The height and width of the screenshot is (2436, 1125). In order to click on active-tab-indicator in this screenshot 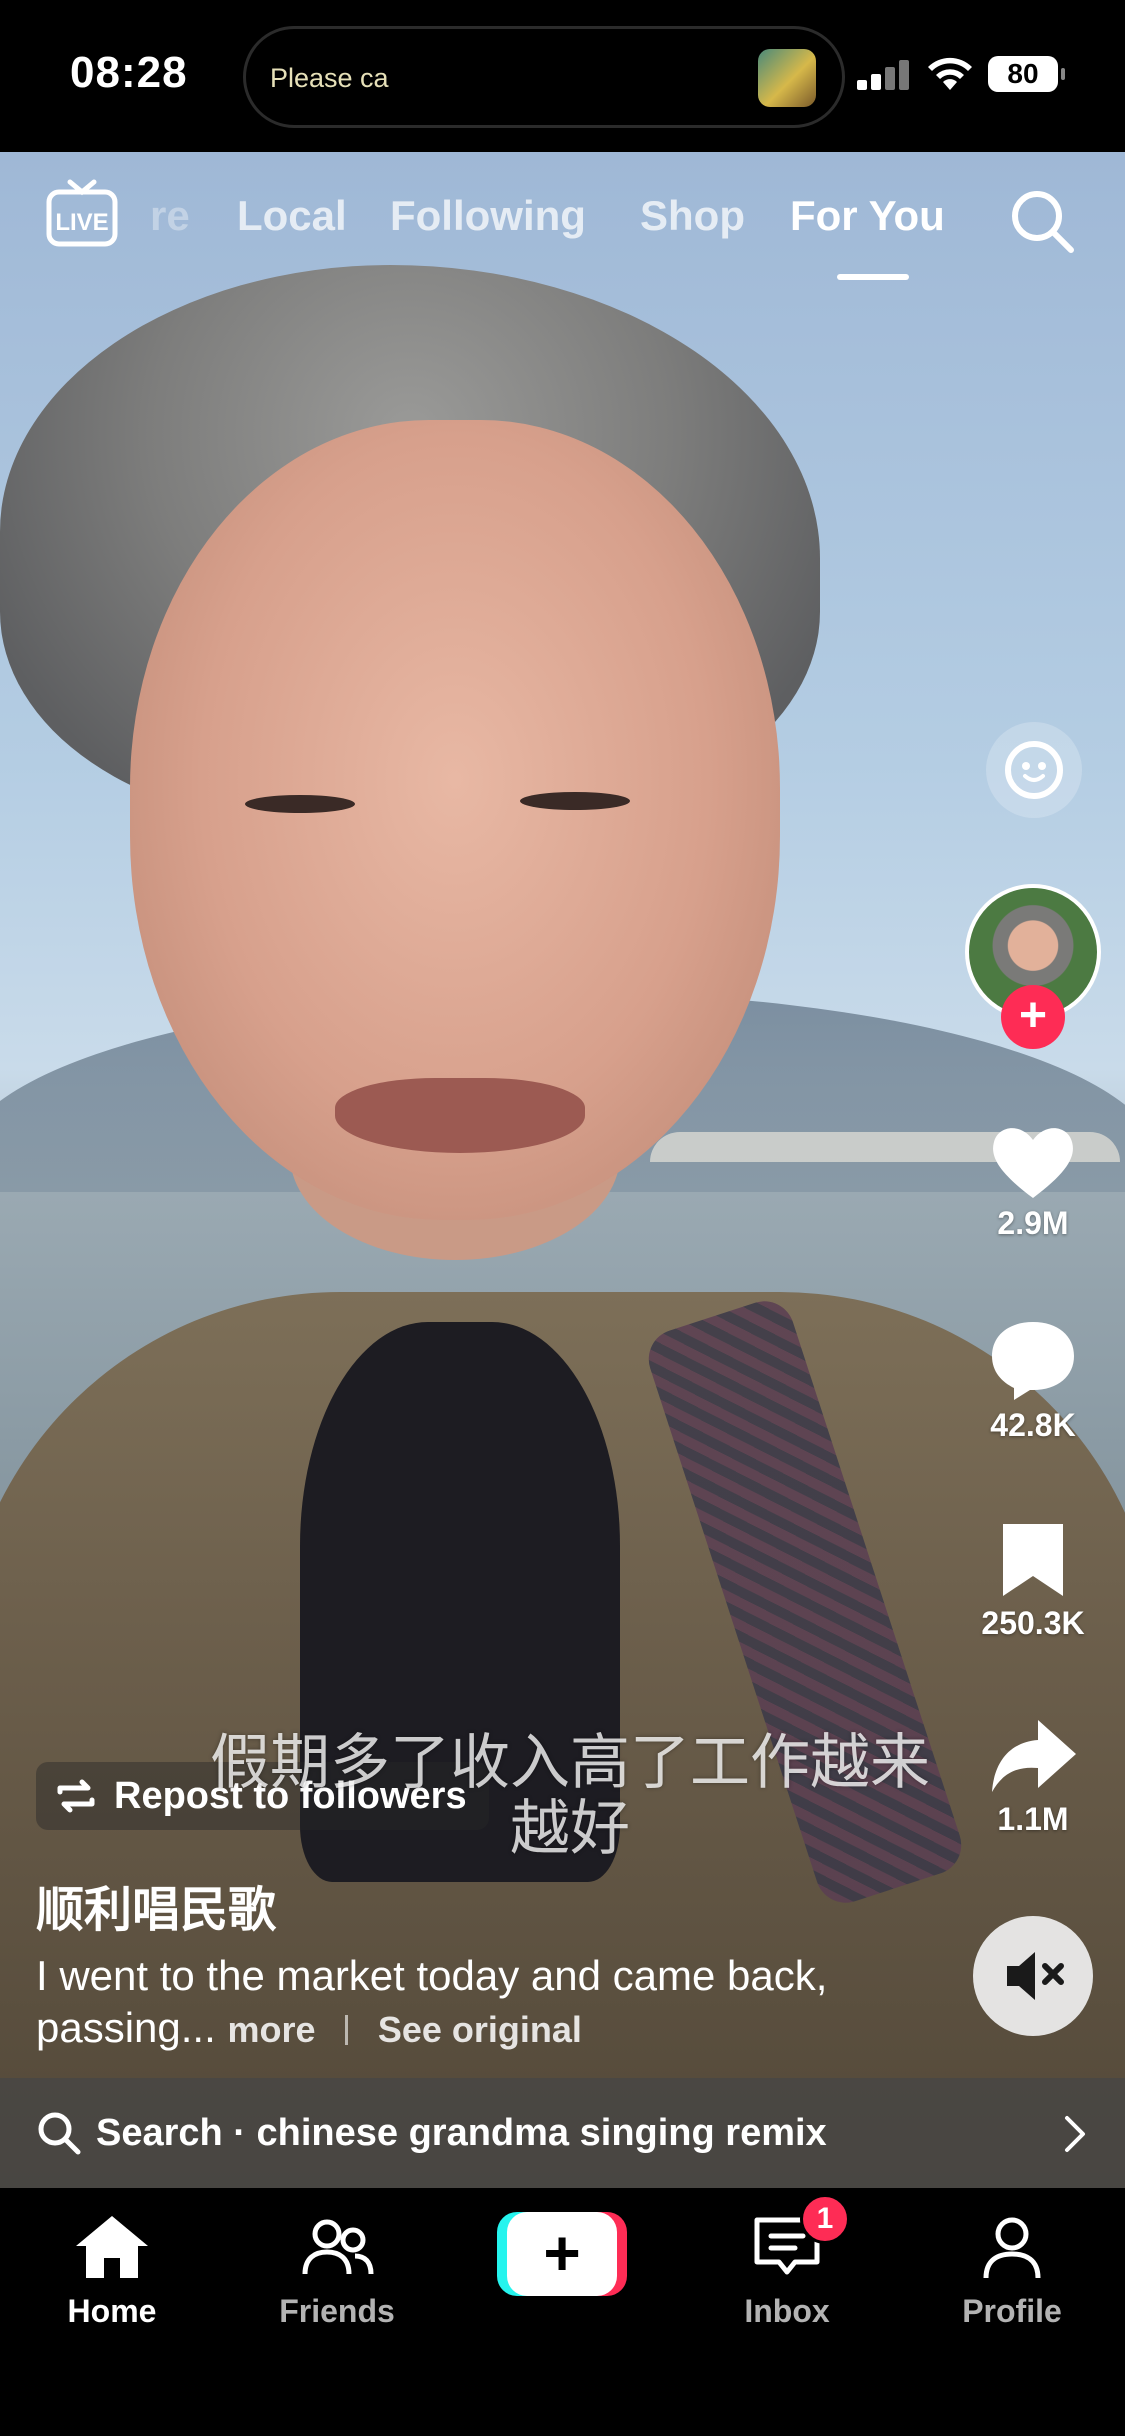, I will do `click(873, 277)`.